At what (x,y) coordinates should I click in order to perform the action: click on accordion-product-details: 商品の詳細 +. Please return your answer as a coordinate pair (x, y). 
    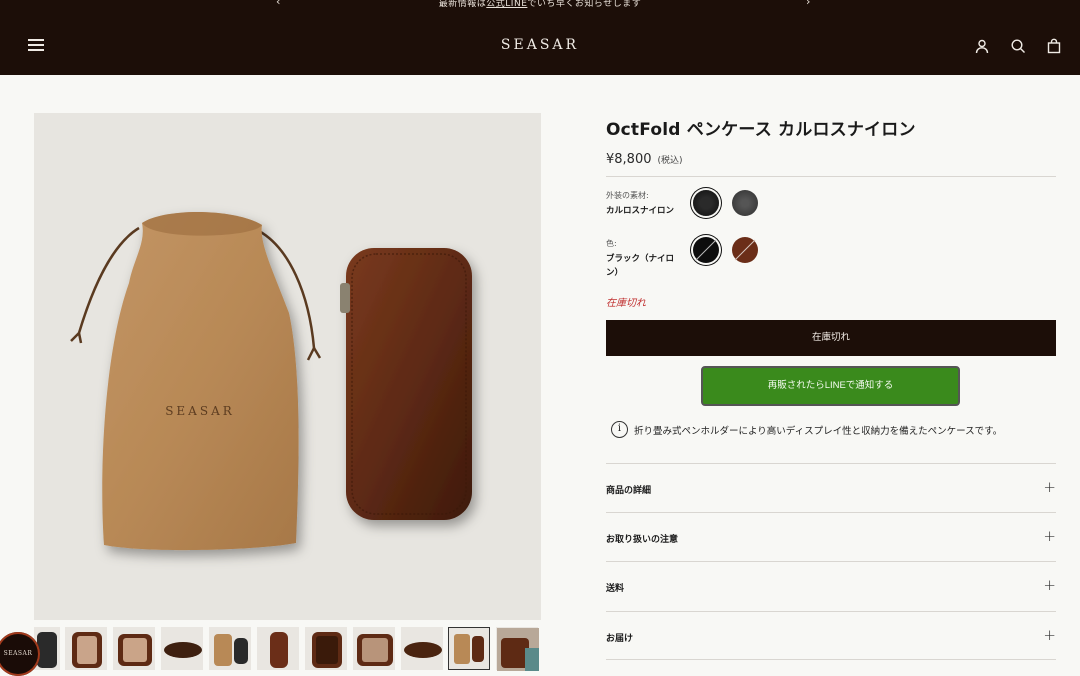
    Looking at the image, I should click on (831, 487).